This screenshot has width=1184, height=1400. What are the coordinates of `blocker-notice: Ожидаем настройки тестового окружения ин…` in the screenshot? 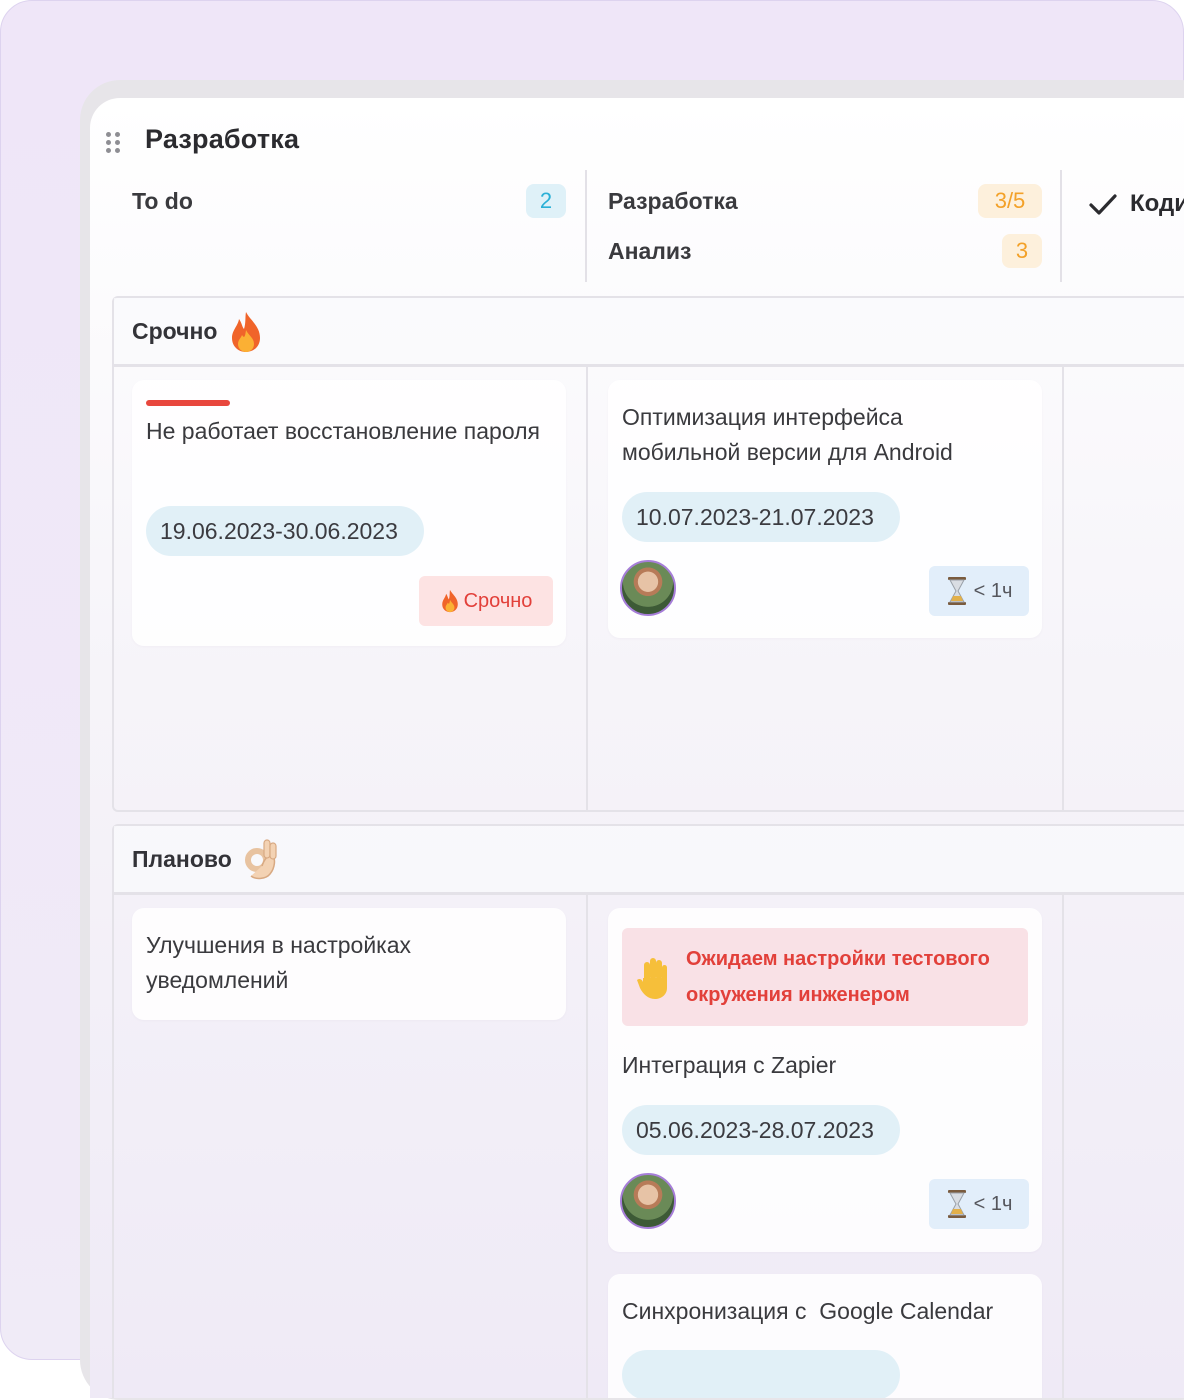 It's located at (825, 977).